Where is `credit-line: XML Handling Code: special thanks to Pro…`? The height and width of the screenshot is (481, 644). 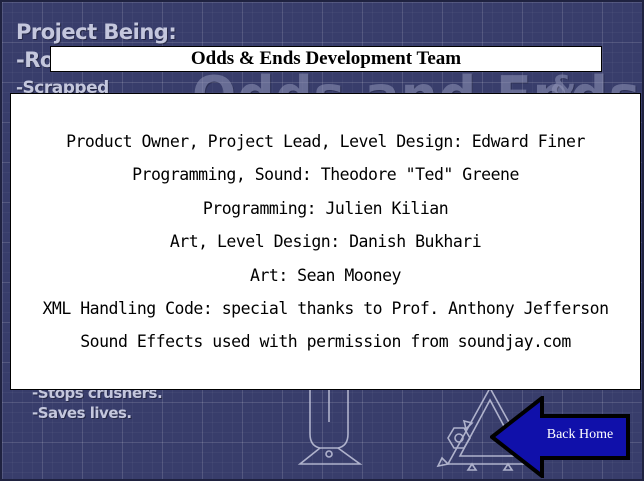
credit-line: XML Handling Code: special thanks to Pro… is located at coordinates (325, 308).